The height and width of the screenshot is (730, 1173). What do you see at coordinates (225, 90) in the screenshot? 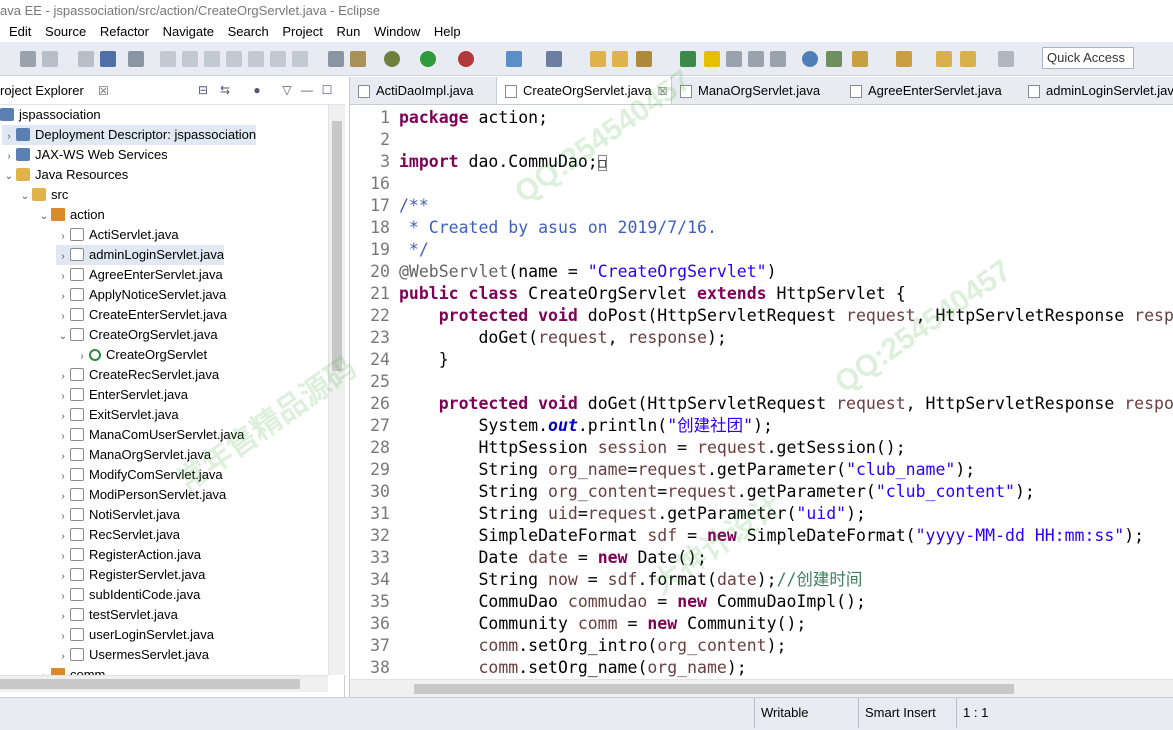
I see `link-with-editor-icon: ⇆` at bounding box center [225, 90].